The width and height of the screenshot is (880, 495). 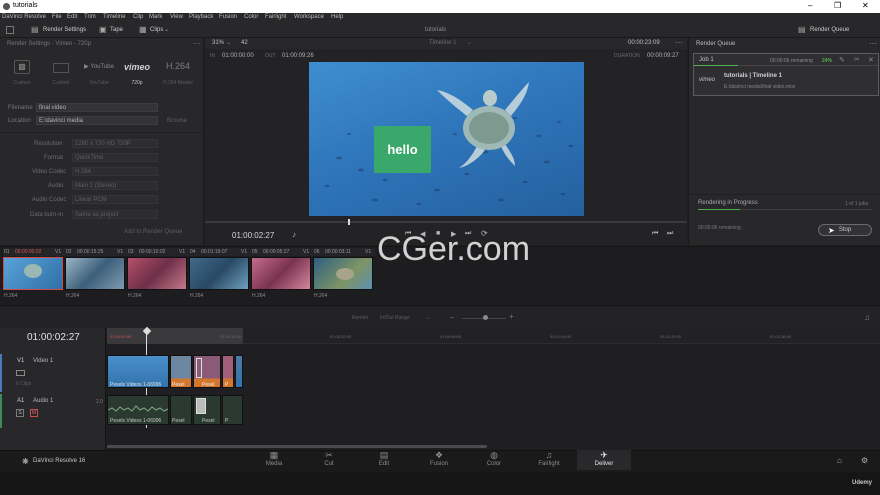 I want to click on home-icon: ⌂, so click(x=839, y=460).